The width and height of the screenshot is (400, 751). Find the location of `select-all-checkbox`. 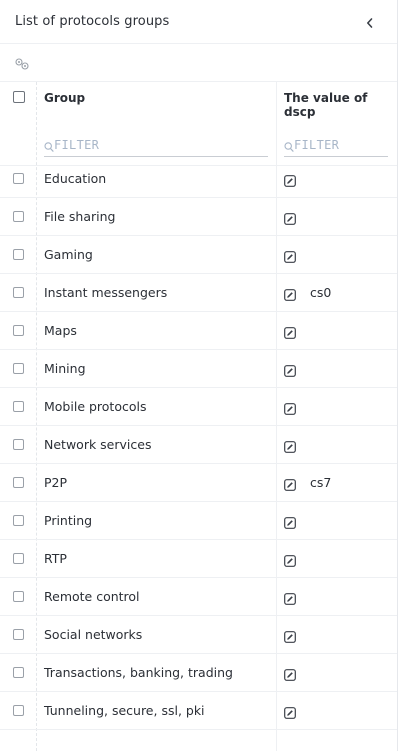

select-all-checkbox is located at coordinates (19, 97).